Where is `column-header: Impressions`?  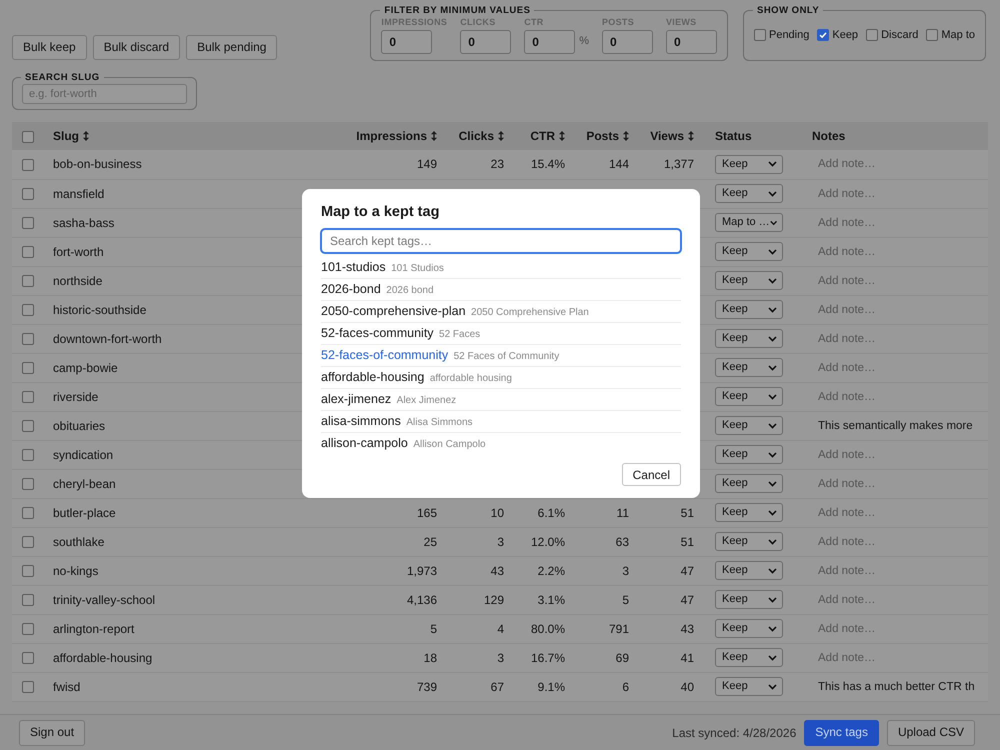 column-header: Impressions is located at coordinates (391, 136).